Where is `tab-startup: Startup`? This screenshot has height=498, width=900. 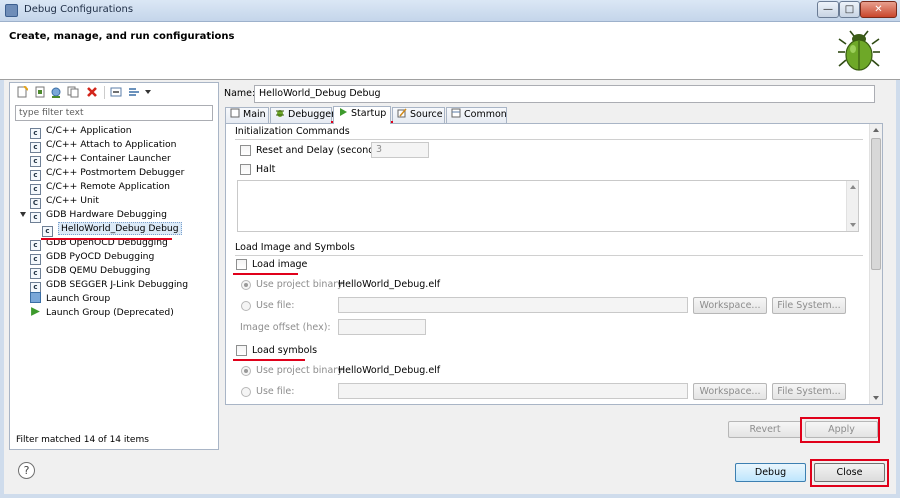 tab-startup: Startup is located at coordinates (362, 115).